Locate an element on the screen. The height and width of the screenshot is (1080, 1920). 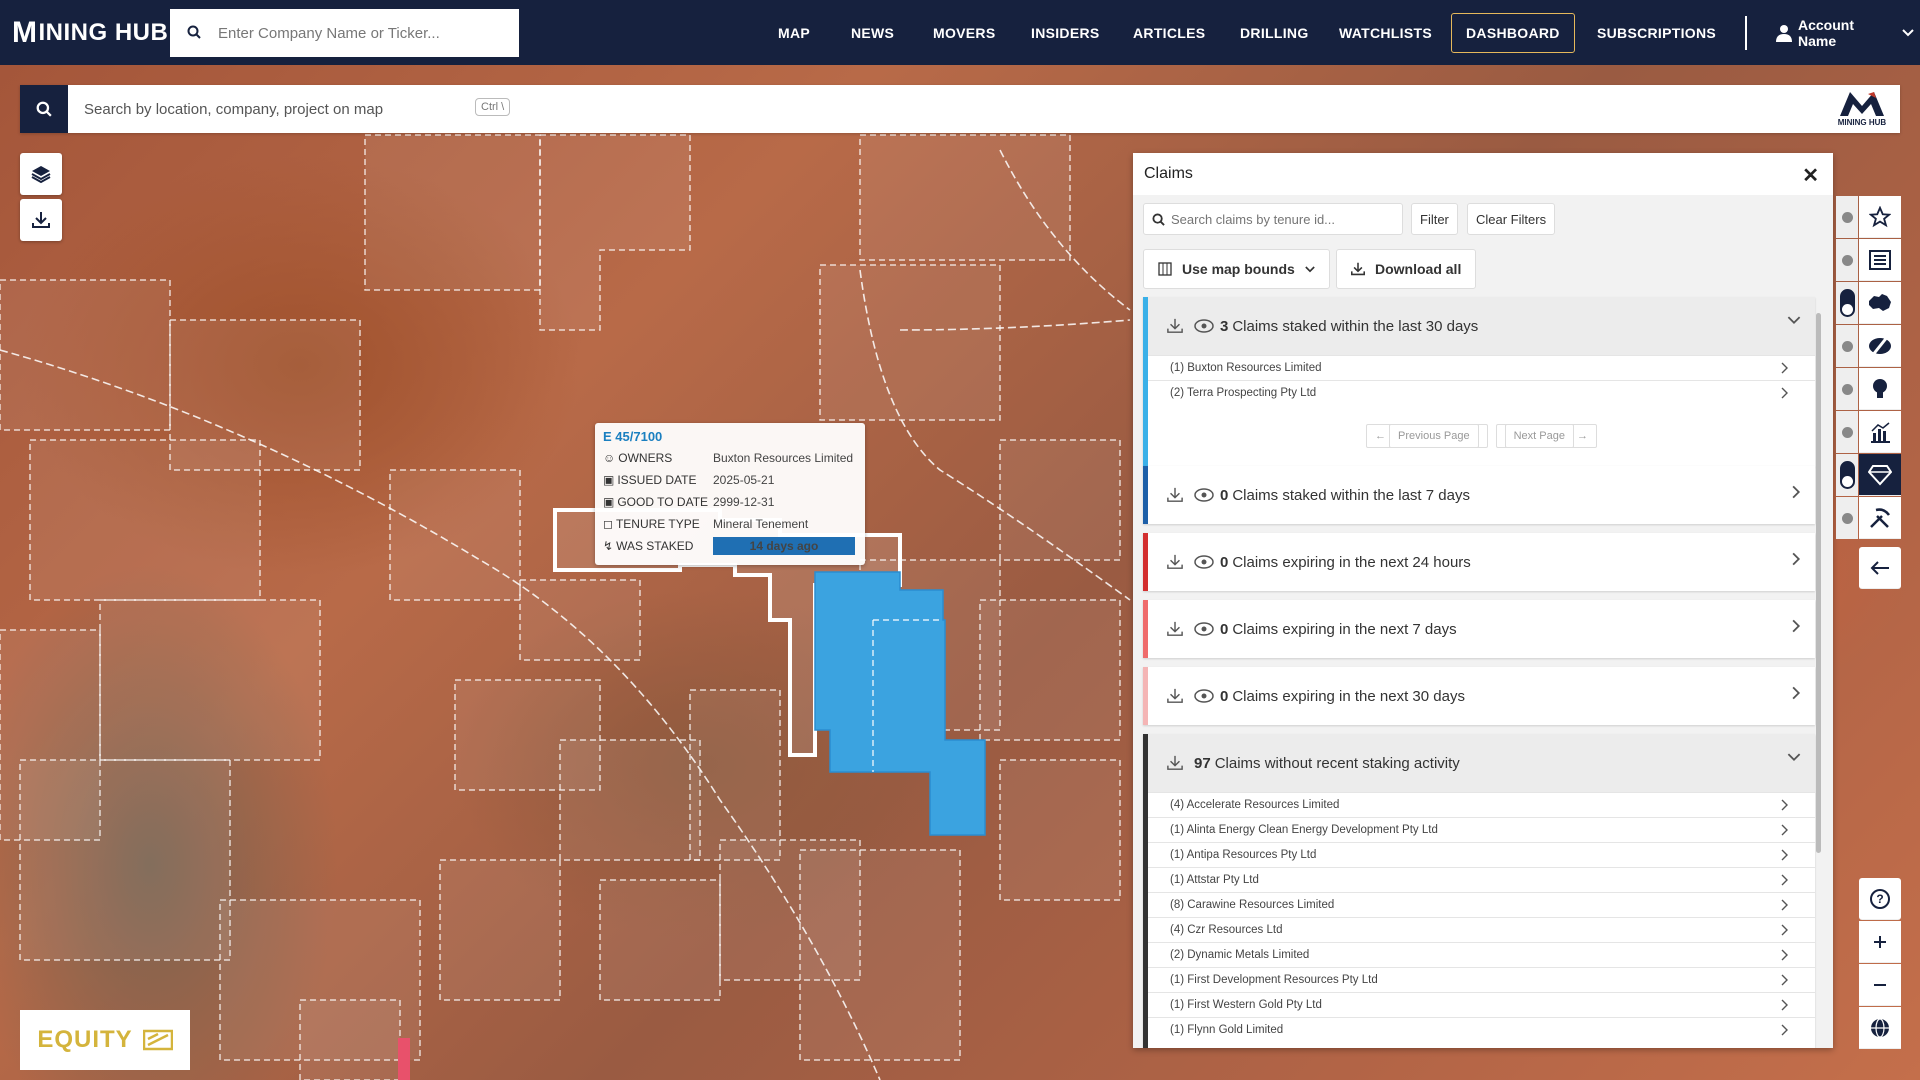
nav-drilling: DRILLING is located at coordinates (1274, 32).